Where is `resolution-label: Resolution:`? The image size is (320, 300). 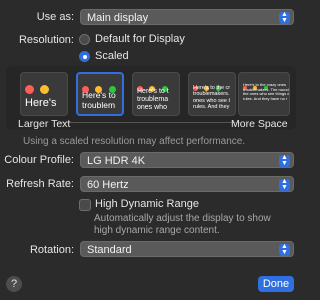
resolution-label: Resolution: is located at coordinates (46, 40).